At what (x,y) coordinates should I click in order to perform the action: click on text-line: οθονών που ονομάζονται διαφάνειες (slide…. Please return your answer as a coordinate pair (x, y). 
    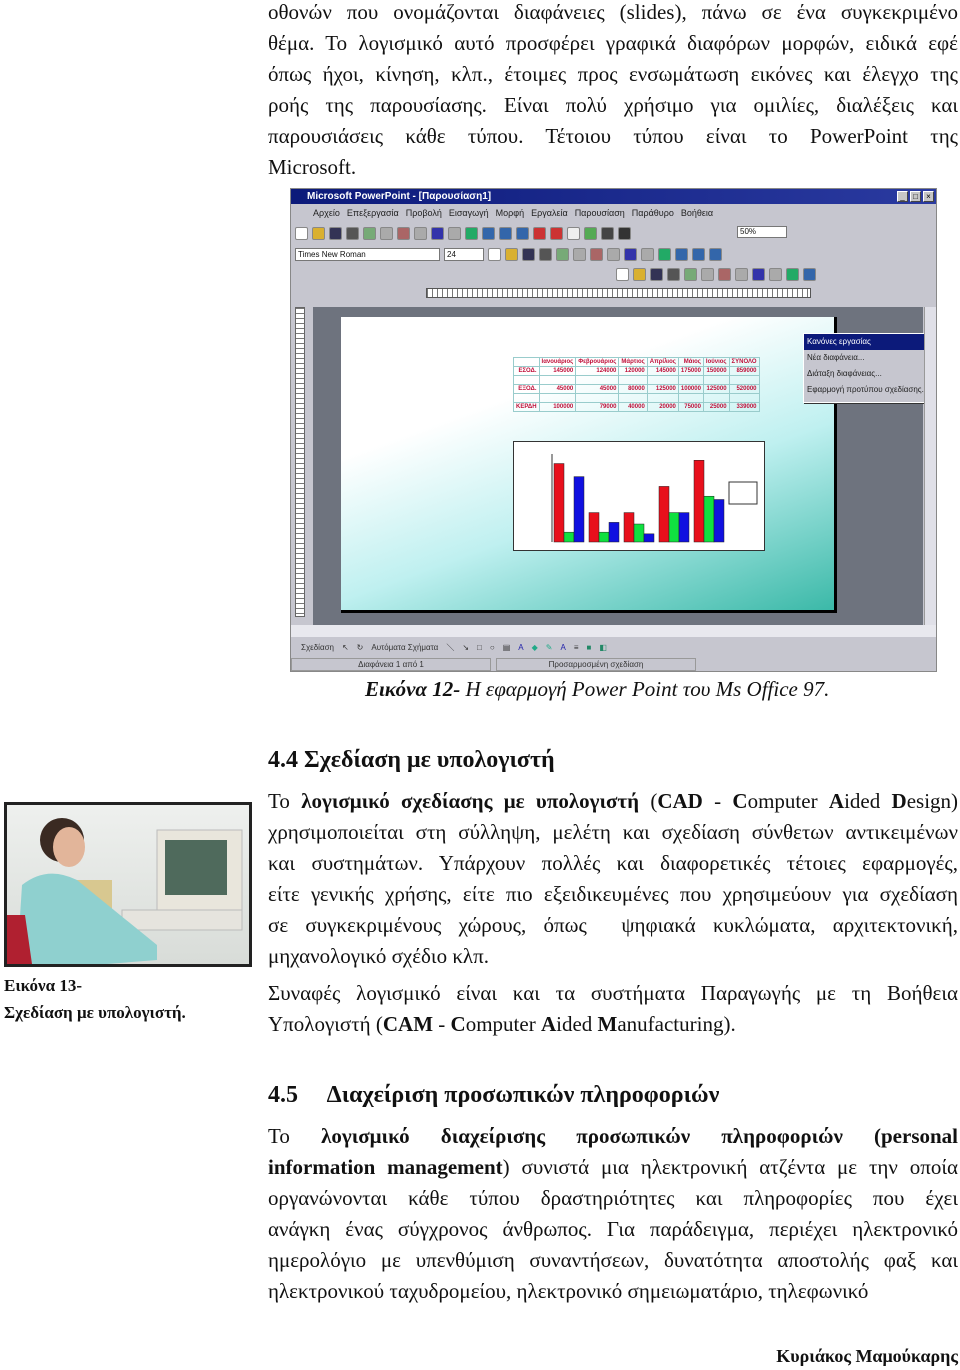
    Looking at the image, I should click on (613, 12).